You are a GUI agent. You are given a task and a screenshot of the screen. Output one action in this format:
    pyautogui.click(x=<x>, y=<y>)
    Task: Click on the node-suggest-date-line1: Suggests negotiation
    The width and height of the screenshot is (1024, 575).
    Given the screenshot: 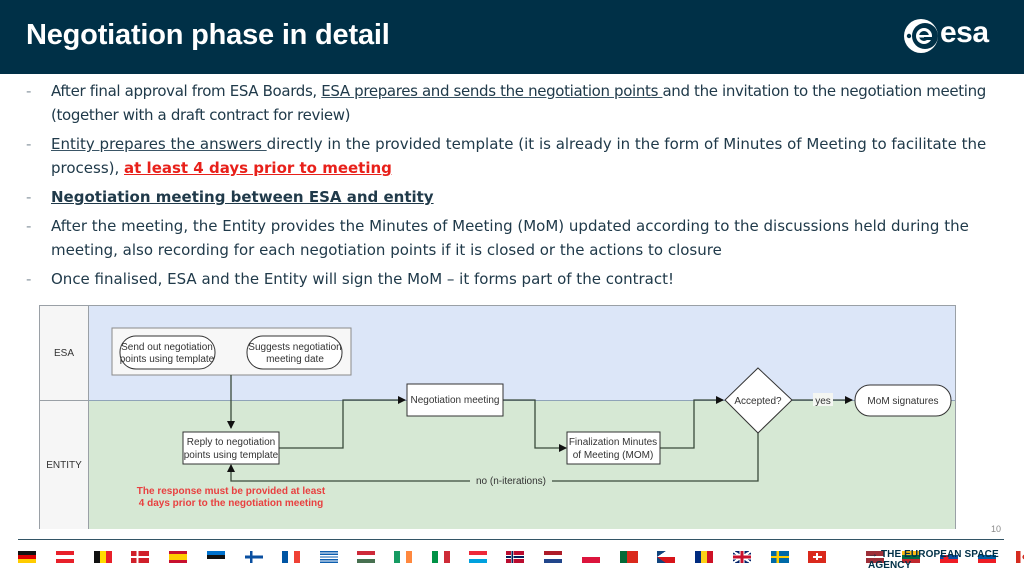 What is the action you would take?
    pyautogui.click(x=294, y=347)
    